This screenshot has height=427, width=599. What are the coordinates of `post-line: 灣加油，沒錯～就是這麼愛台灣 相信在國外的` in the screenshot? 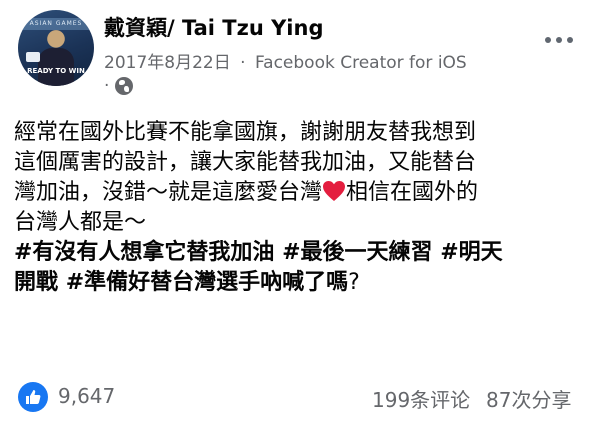 It's located at (303, 193).